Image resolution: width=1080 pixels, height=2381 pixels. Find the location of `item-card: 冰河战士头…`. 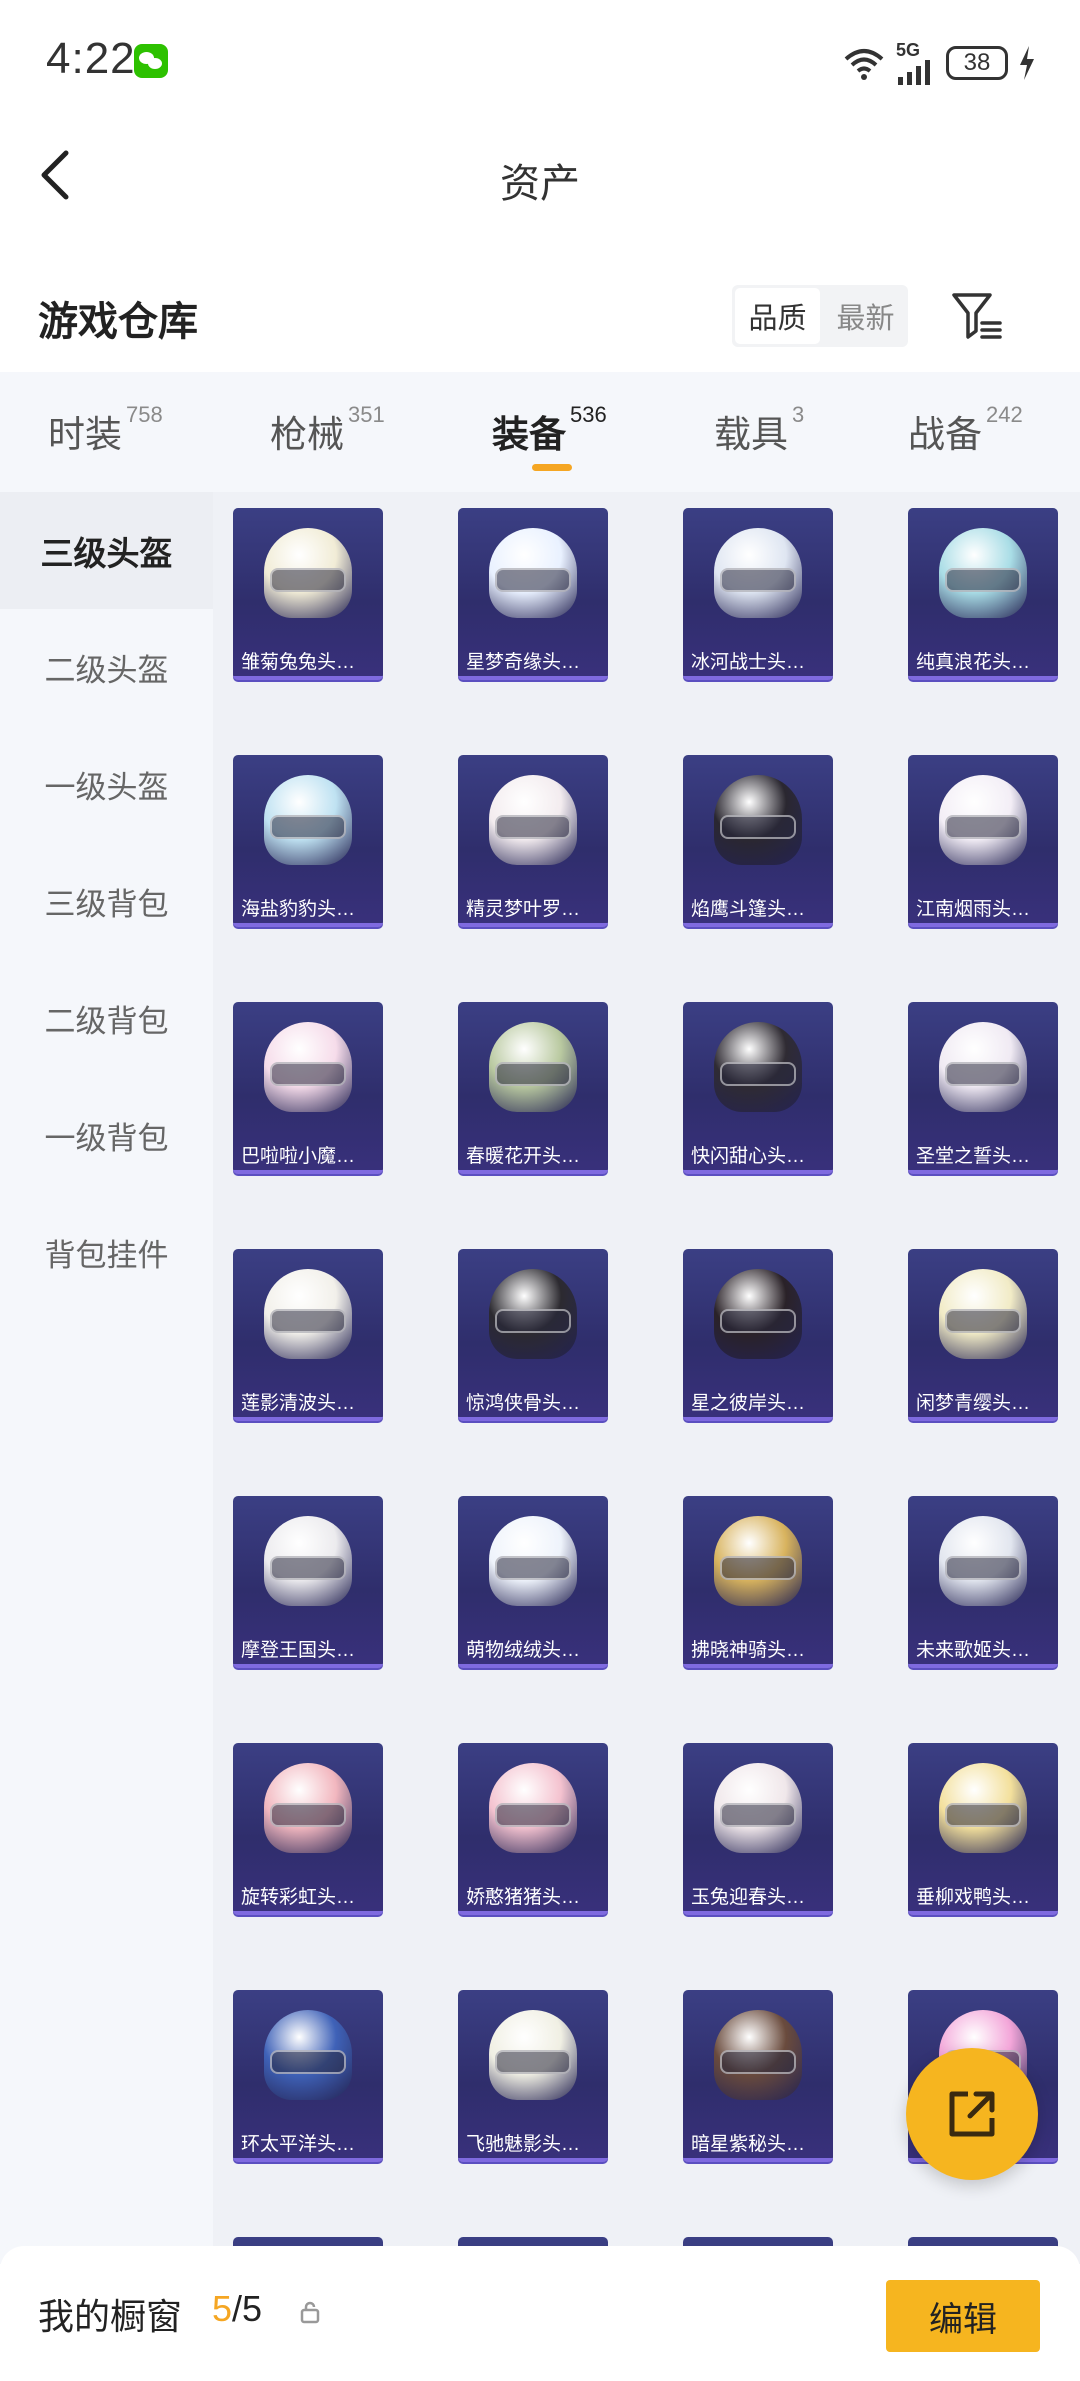

item-card: 冰河战士头… is located at coordinates (758, 594).